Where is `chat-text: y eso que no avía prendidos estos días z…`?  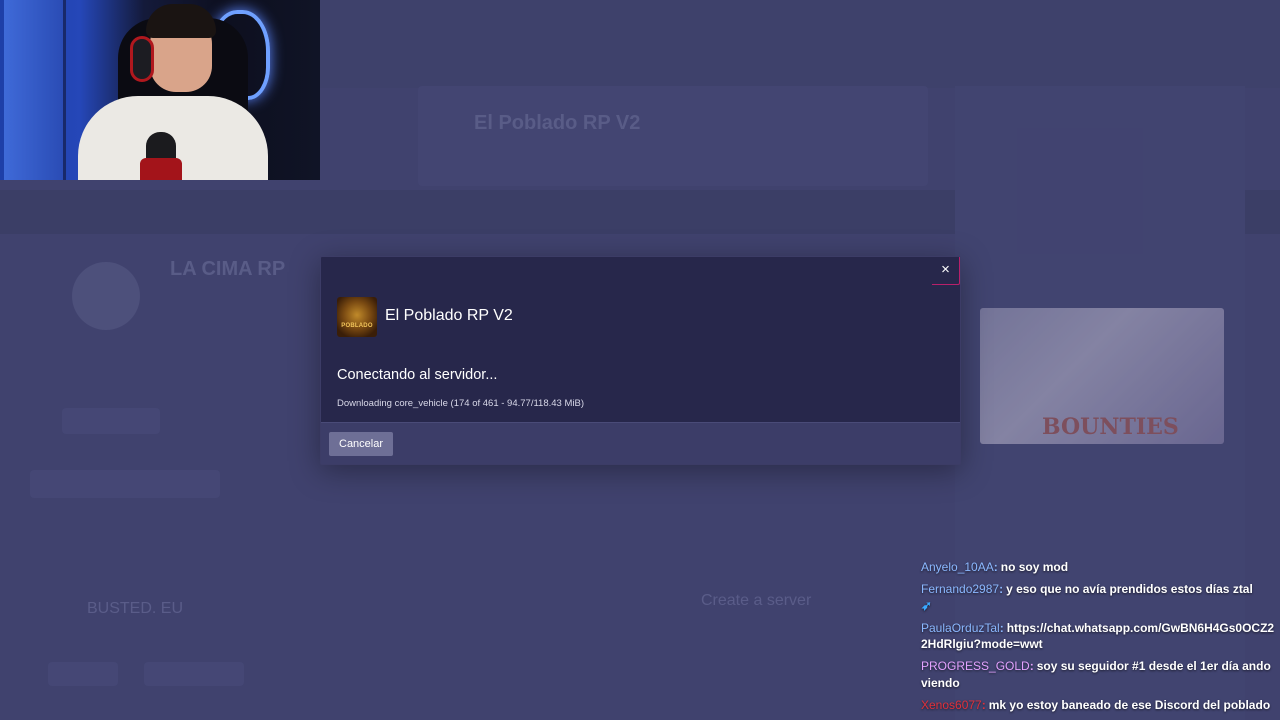
chat-text: y eso que no avía prendidos estos días z… is located at coordinates (1129, 589).